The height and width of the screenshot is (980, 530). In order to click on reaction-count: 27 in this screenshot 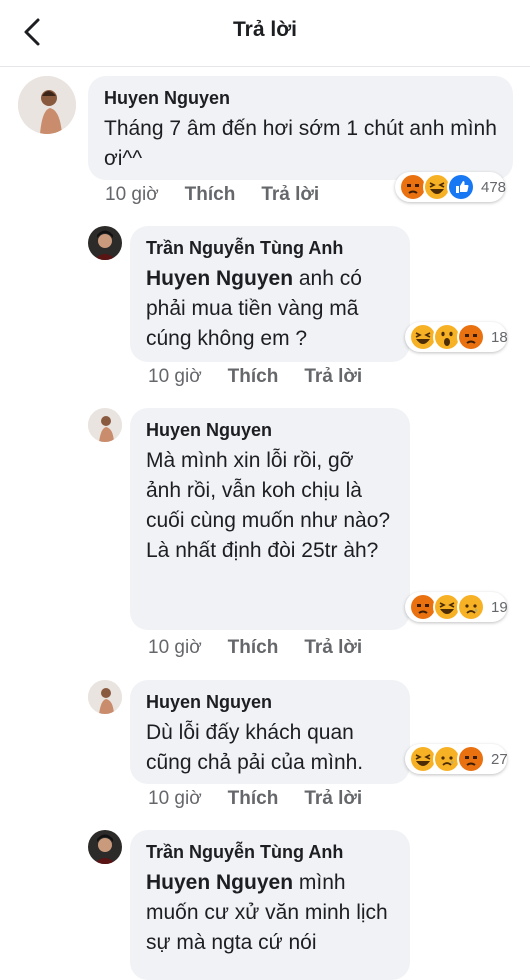, I will do `click(499, 759)`.